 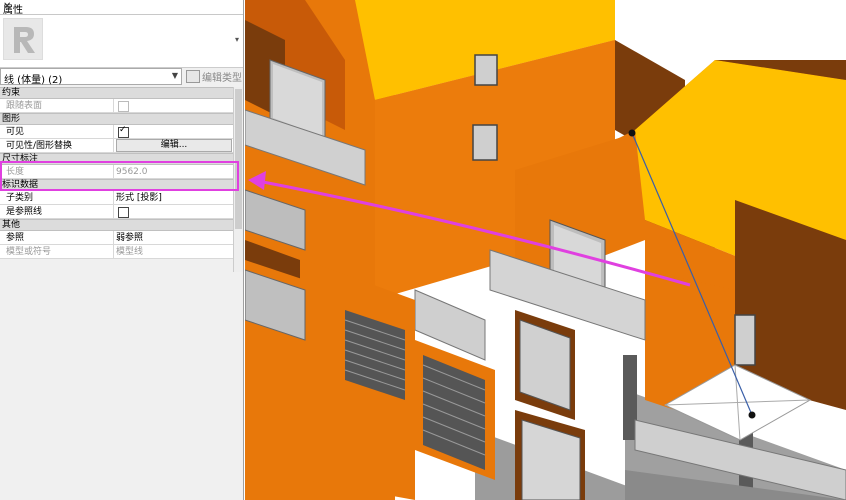 What do you see at coordinates (130, 252) in the screenshot?
I see `model-or-symbolic-value: 模型线` at bounding box center [130, 252].